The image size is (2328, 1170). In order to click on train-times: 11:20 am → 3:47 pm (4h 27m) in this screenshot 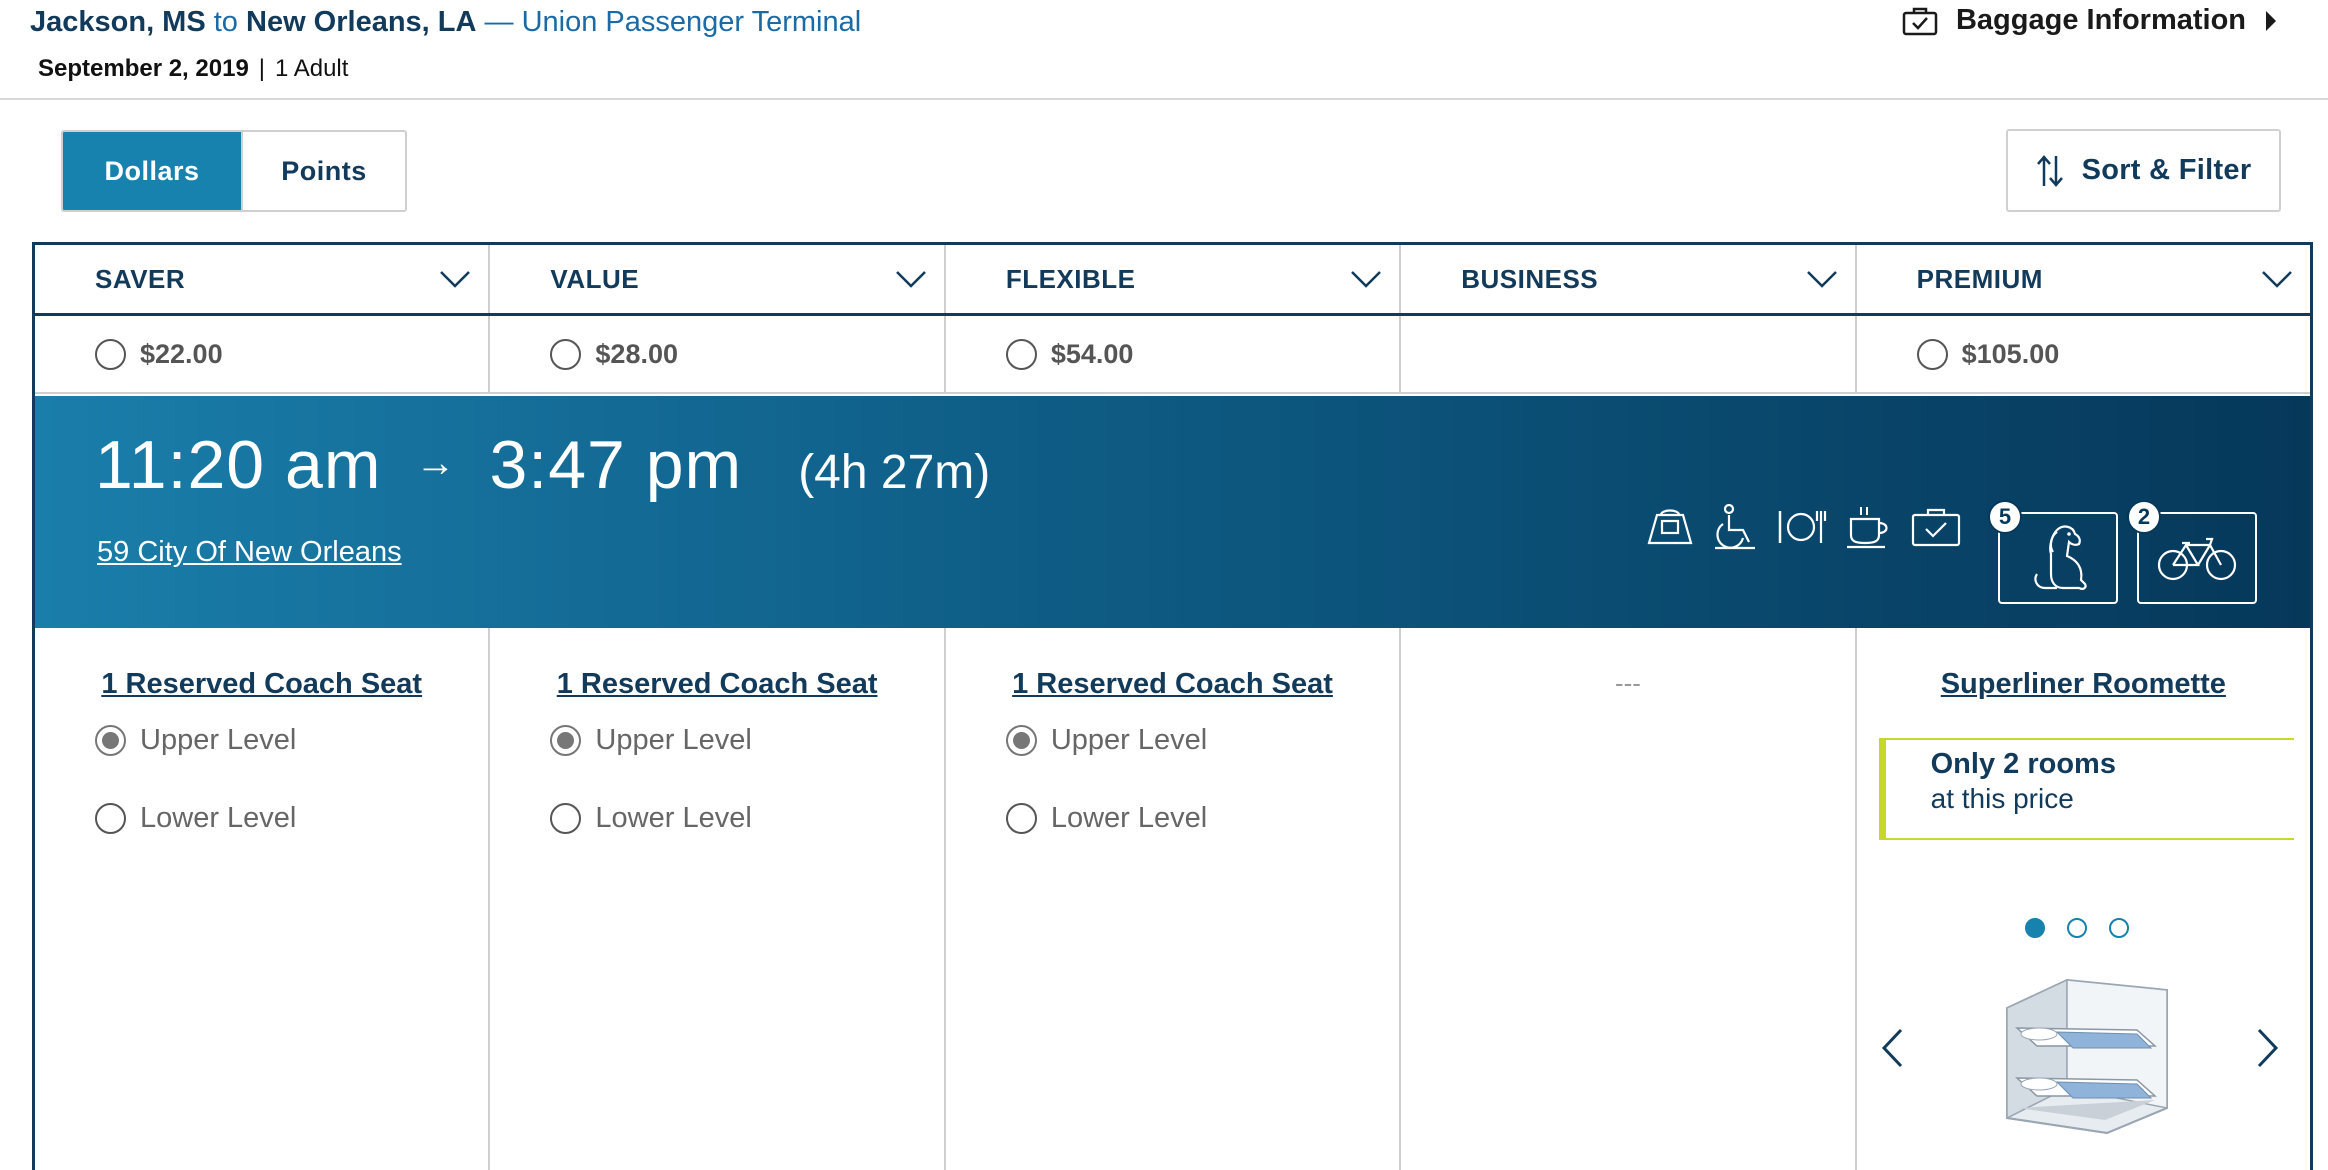, I will do `click(542, 465)`.